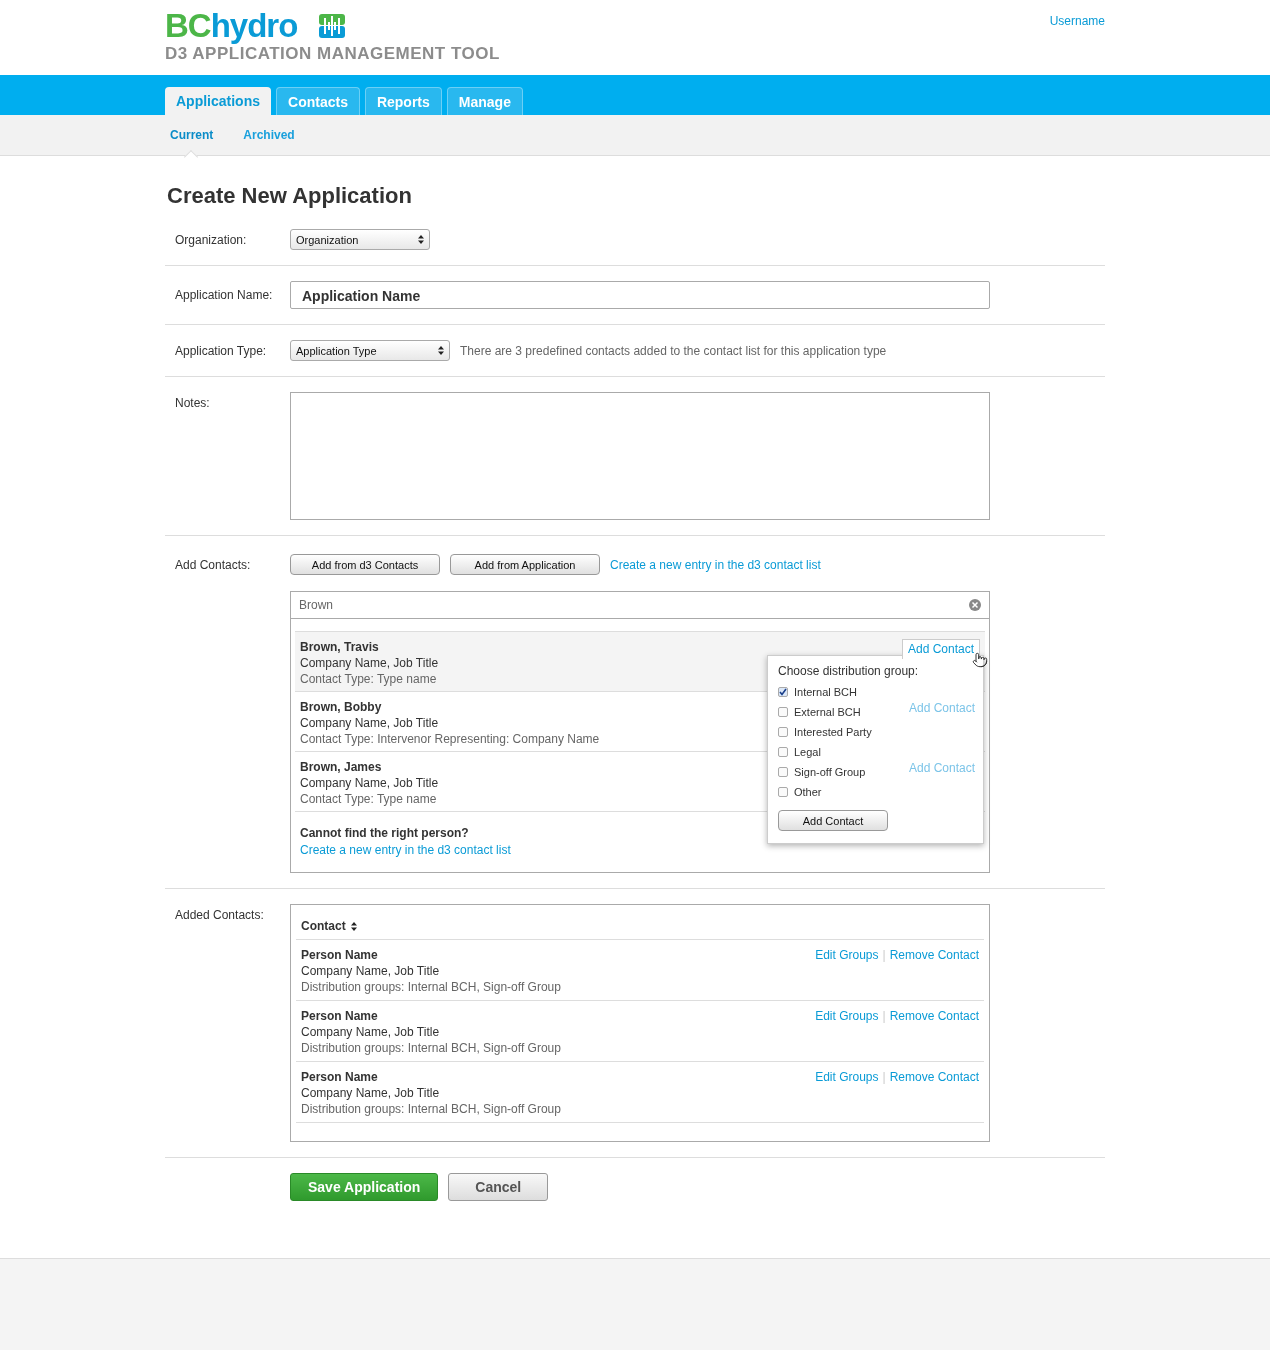  Describe the element at coordinates (827, 712) in the screenshot. I see `checkbox-label: External BCH` at that location.